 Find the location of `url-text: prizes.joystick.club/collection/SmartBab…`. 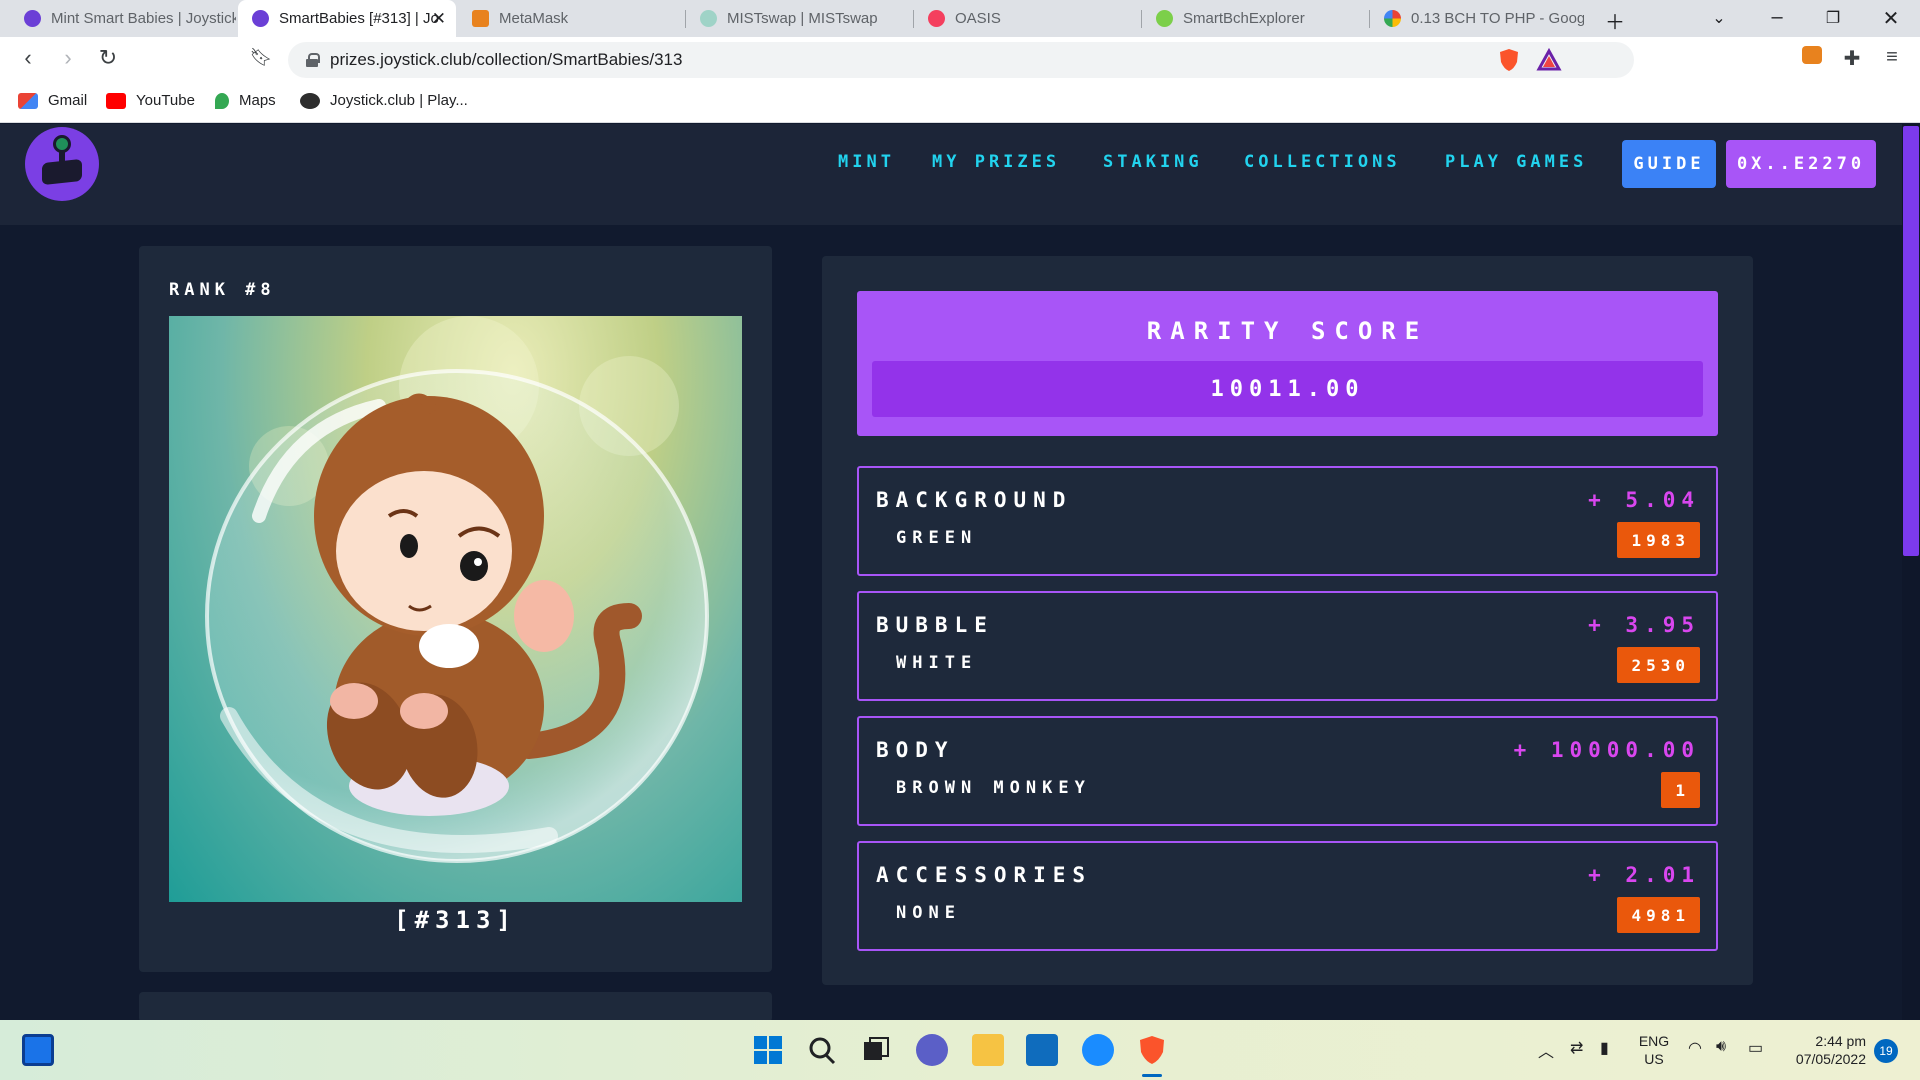

url-text: prizes.joystick.club/collection/SmartBab… is located at coordinates (506, 60).